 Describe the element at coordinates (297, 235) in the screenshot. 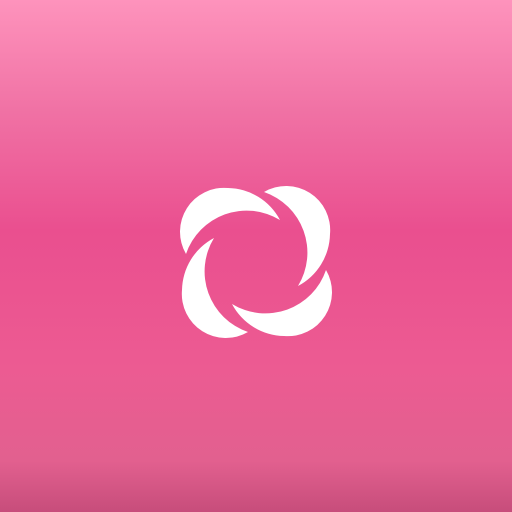

I see `petal-top-right` at that location.